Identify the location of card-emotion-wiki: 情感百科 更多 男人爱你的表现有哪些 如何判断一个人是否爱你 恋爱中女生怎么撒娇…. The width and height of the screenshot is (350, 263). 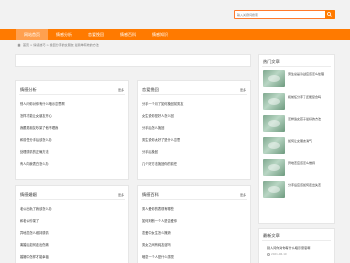
(194, 224).